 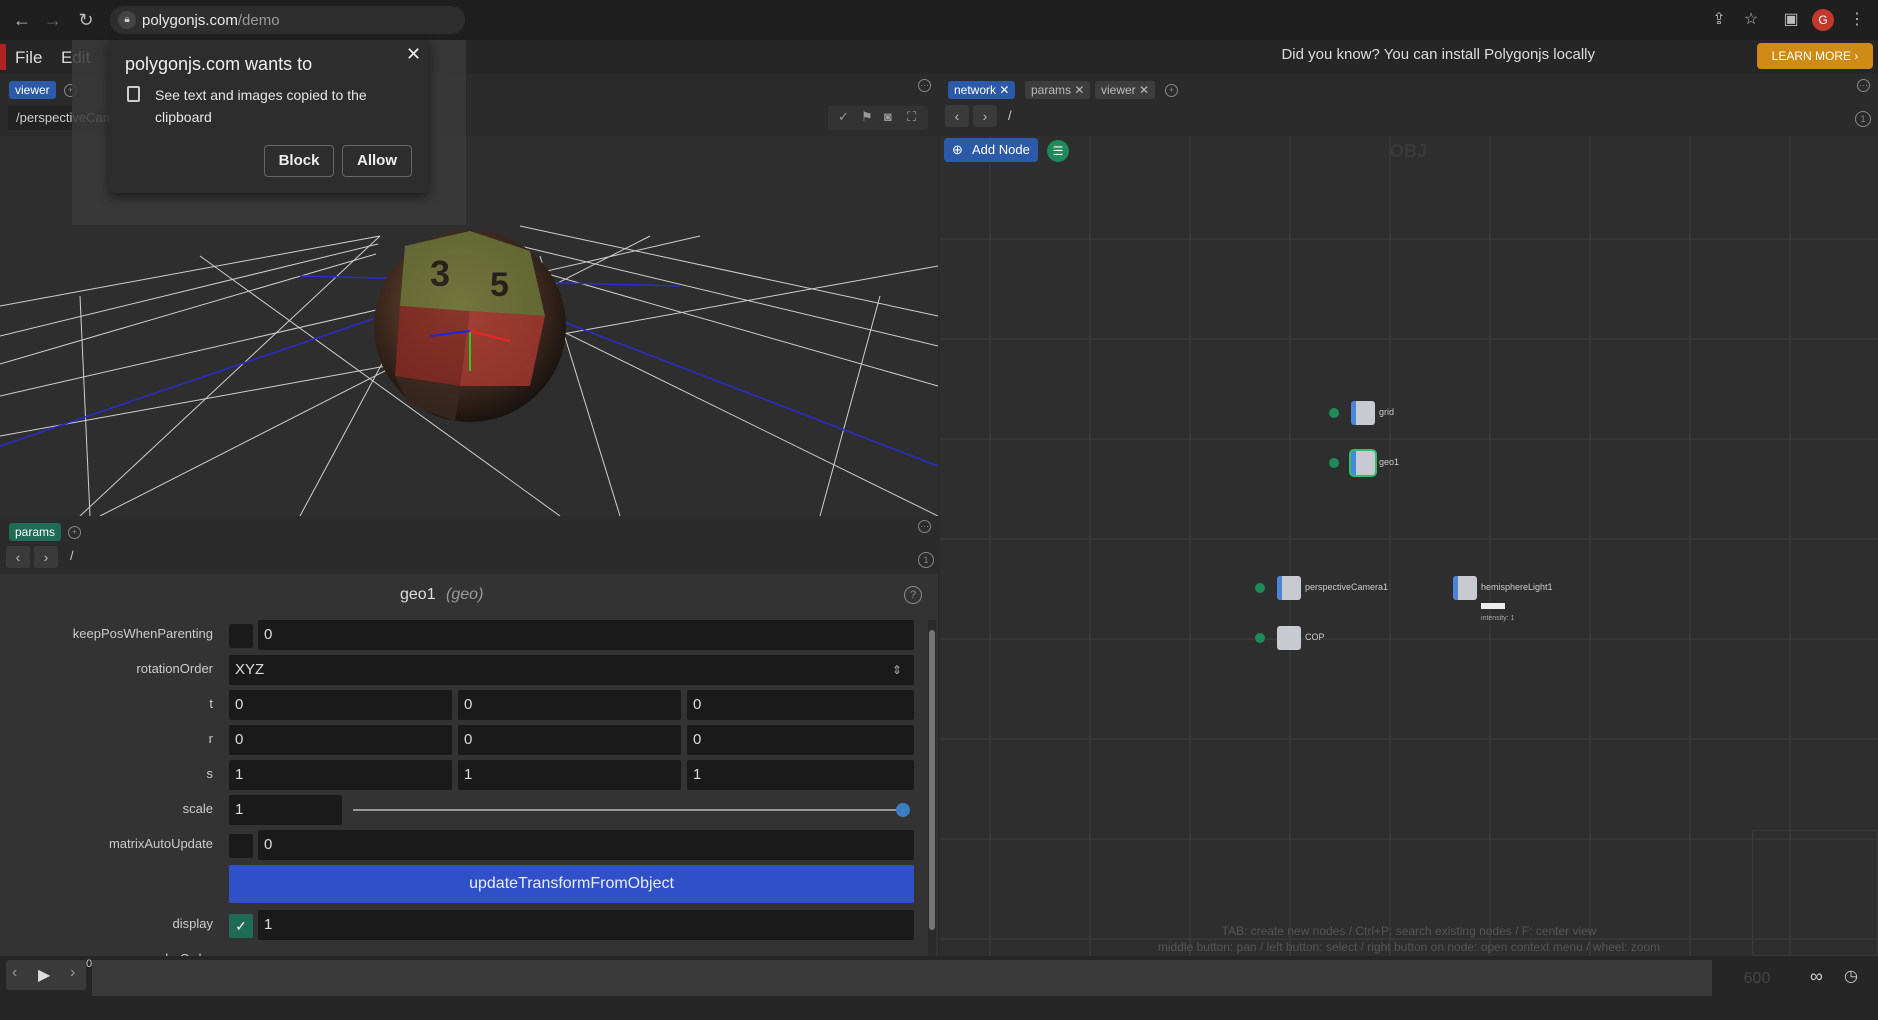 What do you see at coordinates (32, 90) in the screenshot?
I see `tab-viewer: viewer` at bounding box center [32, 90].